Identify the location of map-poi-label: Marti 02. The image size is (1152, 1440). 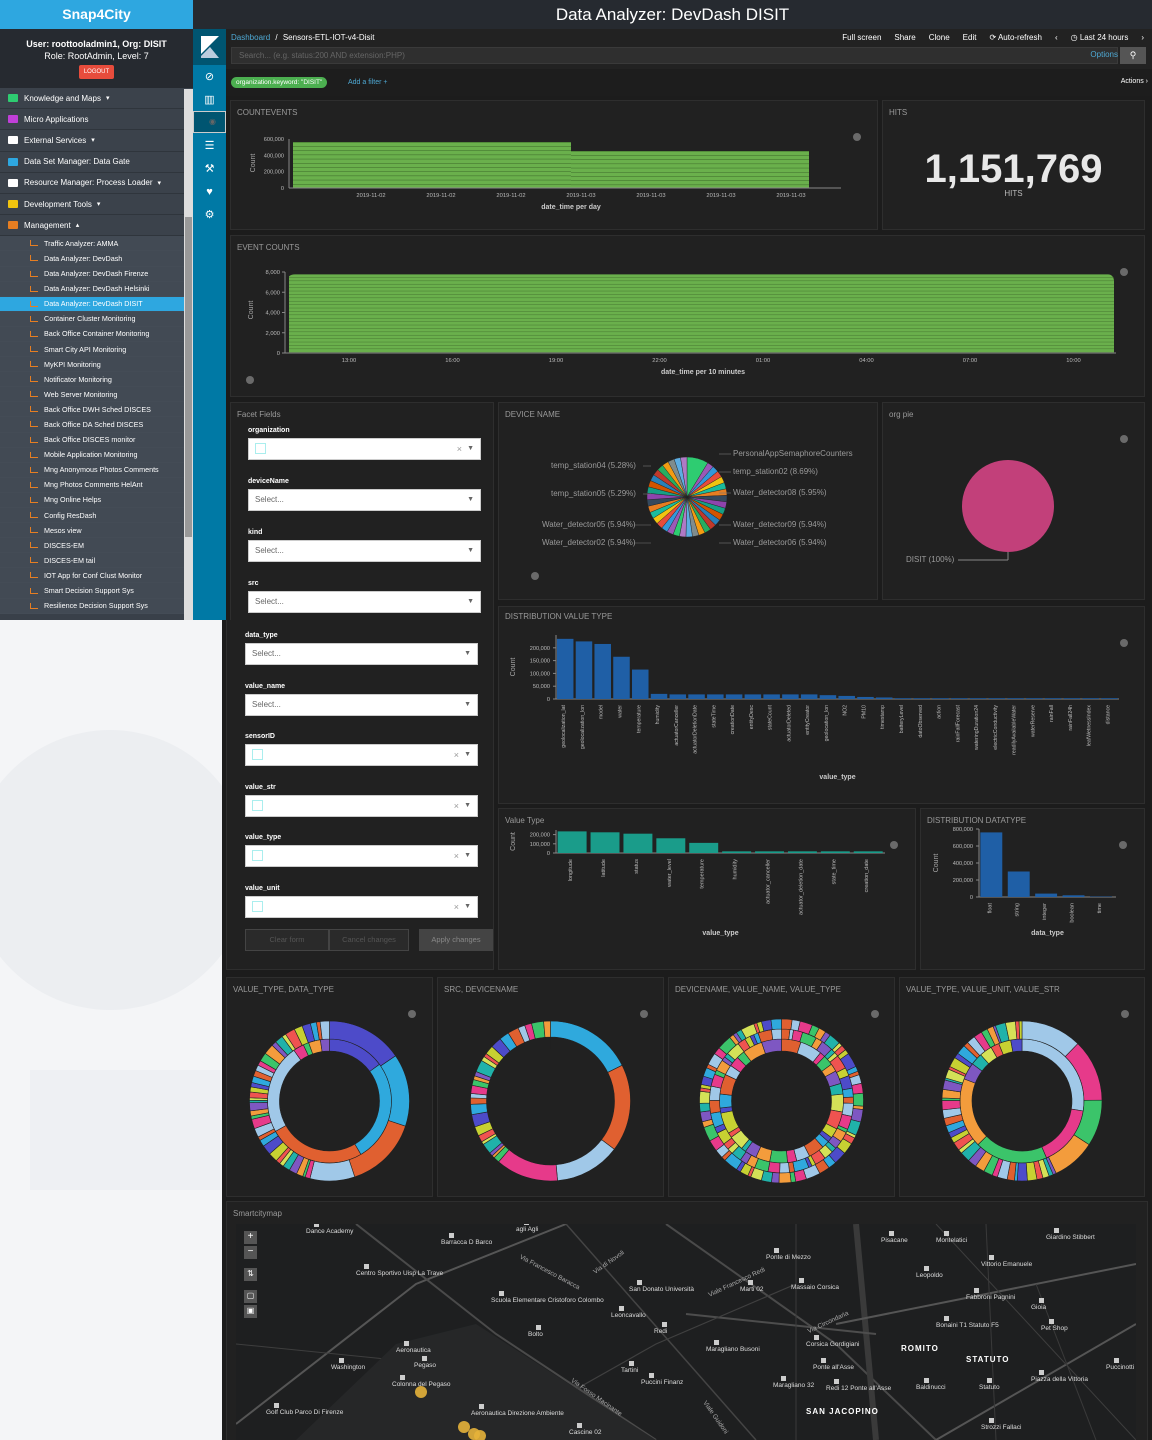
(751, 1289).